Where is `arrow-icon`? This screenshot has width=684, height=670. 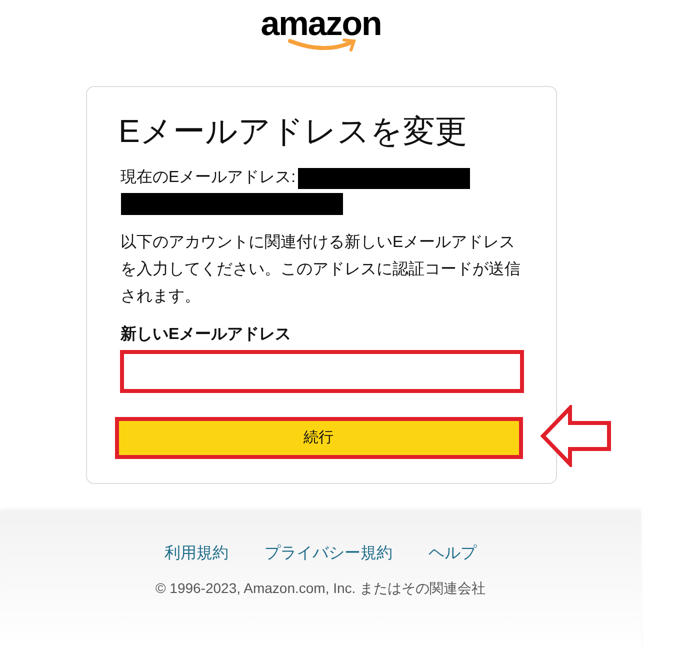 arrow-icon is located at coordinates (576, 436).